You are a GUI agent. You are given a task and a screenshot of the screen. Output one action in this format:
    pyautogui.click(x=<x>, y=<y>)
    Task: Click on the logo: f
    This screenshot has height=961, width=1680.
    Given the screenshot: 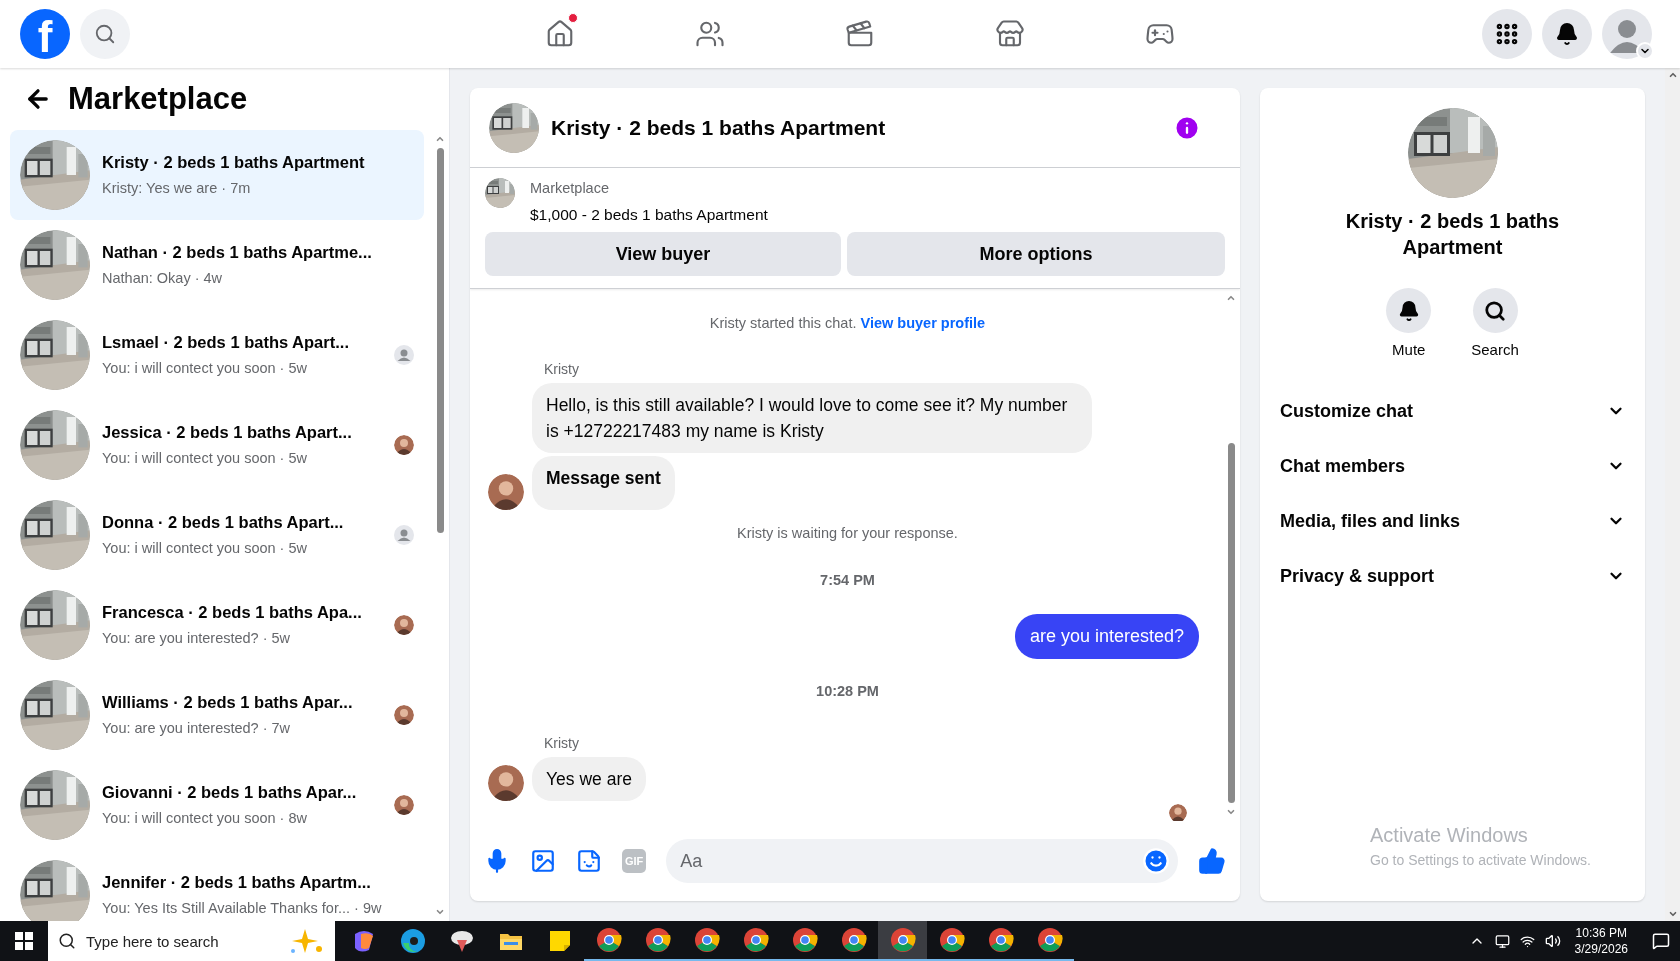 What is the action you would take?
    pyautogui.click(x=45, y=34)
    